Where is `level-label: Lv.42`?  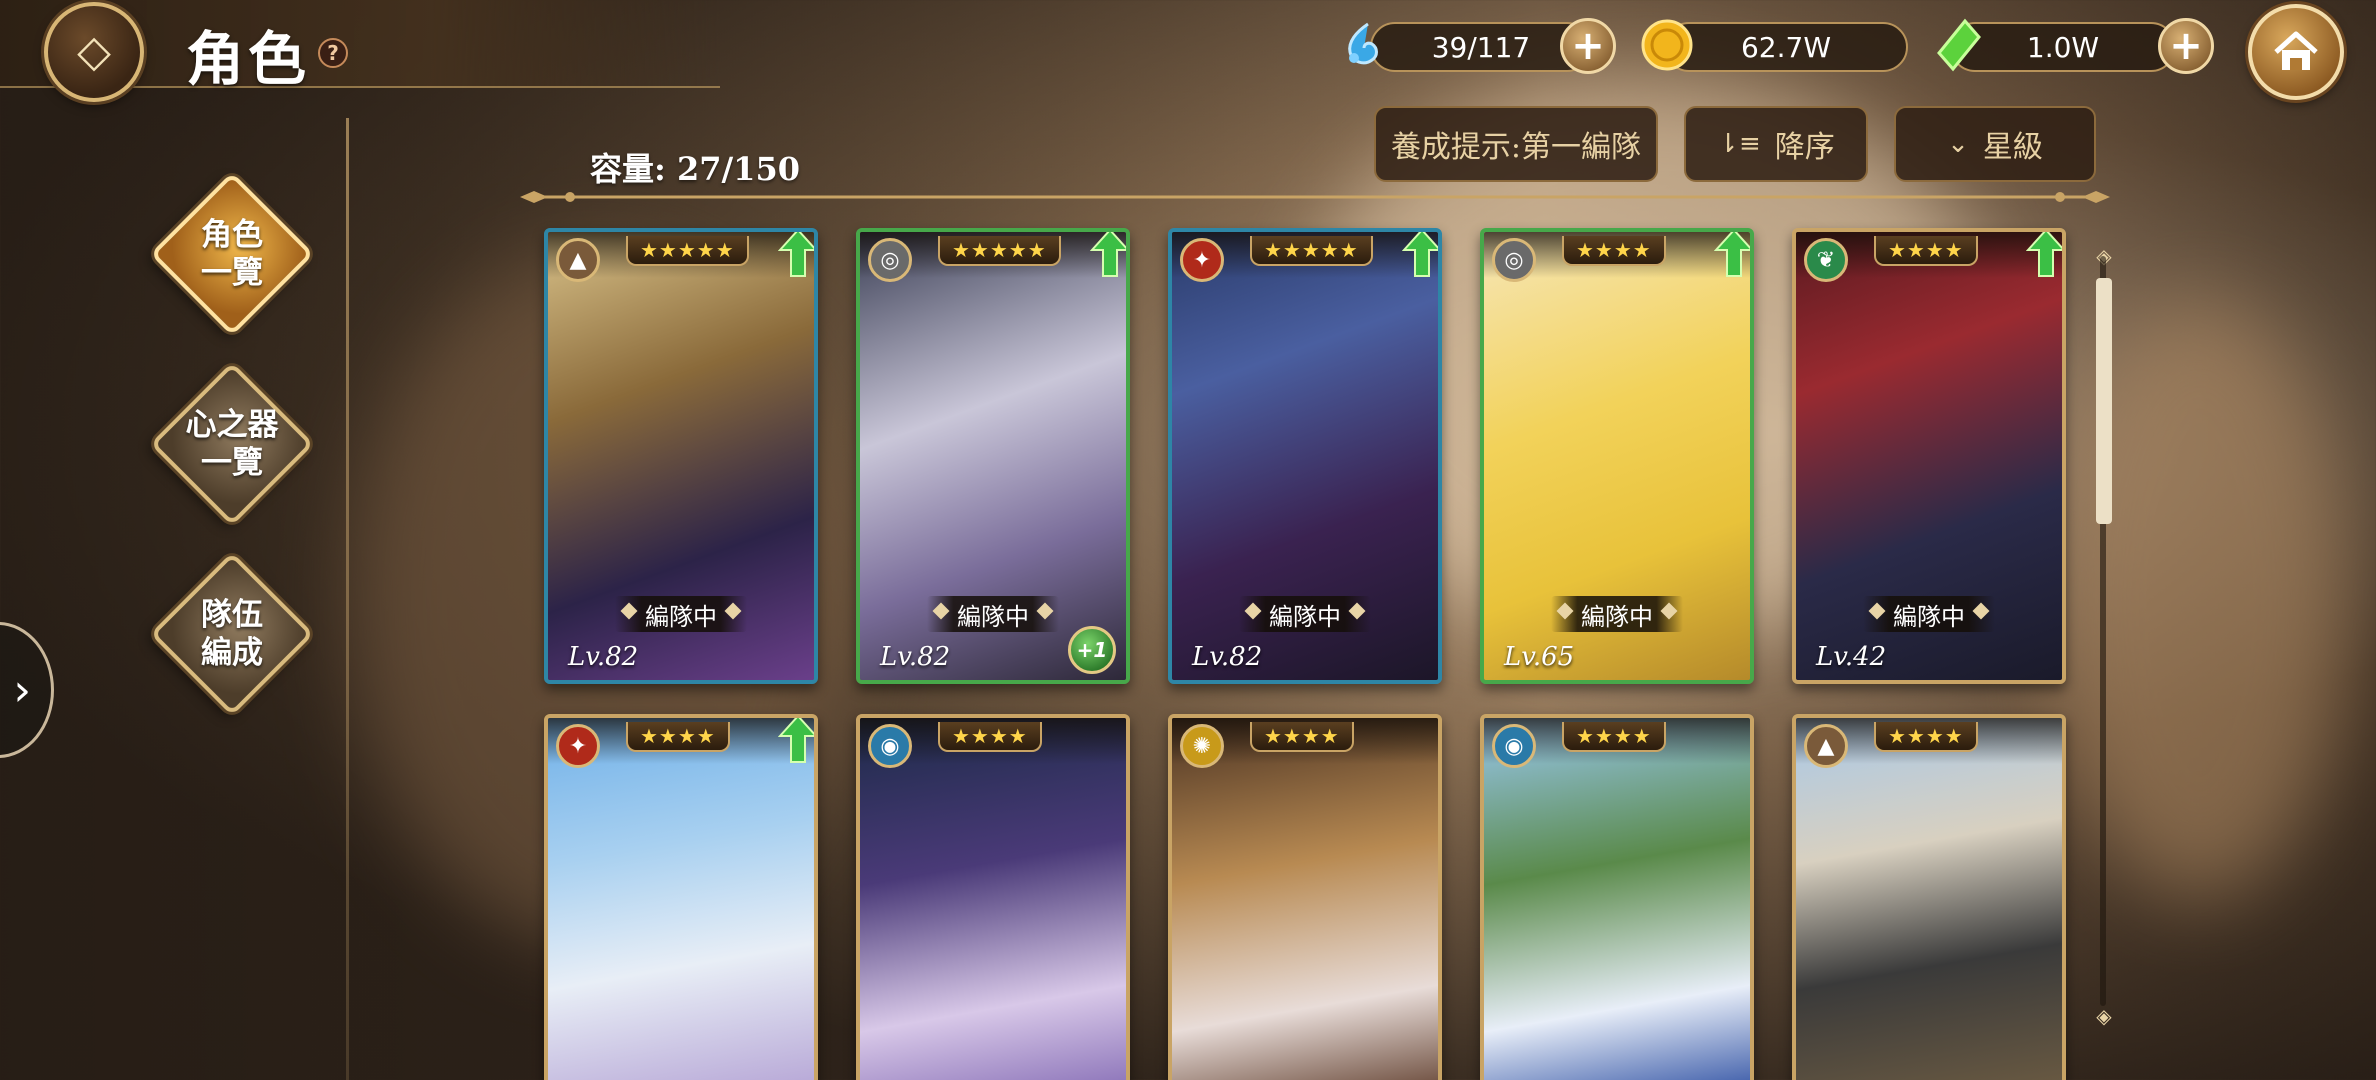 level-label: Lv.42 is located at coordinates (1851, 657).